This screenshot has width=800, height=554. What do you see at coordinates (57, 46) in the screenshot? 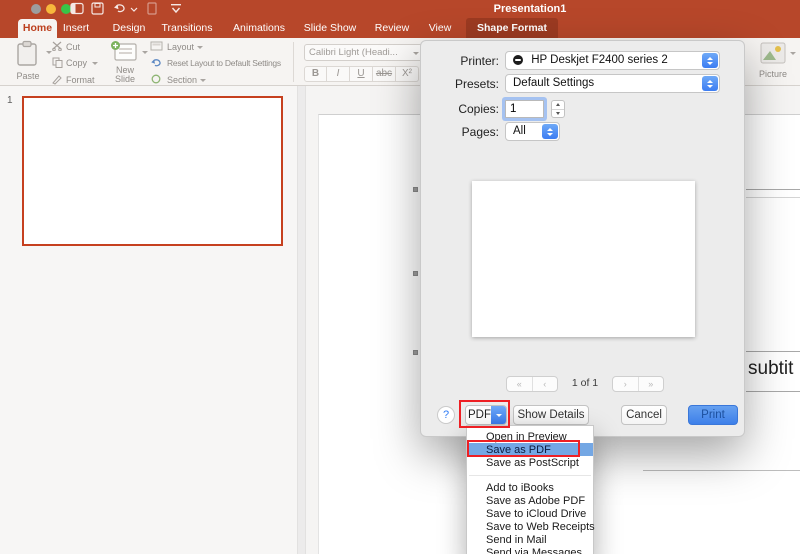
I see `cut-icon` at bounding box center [57, 46].